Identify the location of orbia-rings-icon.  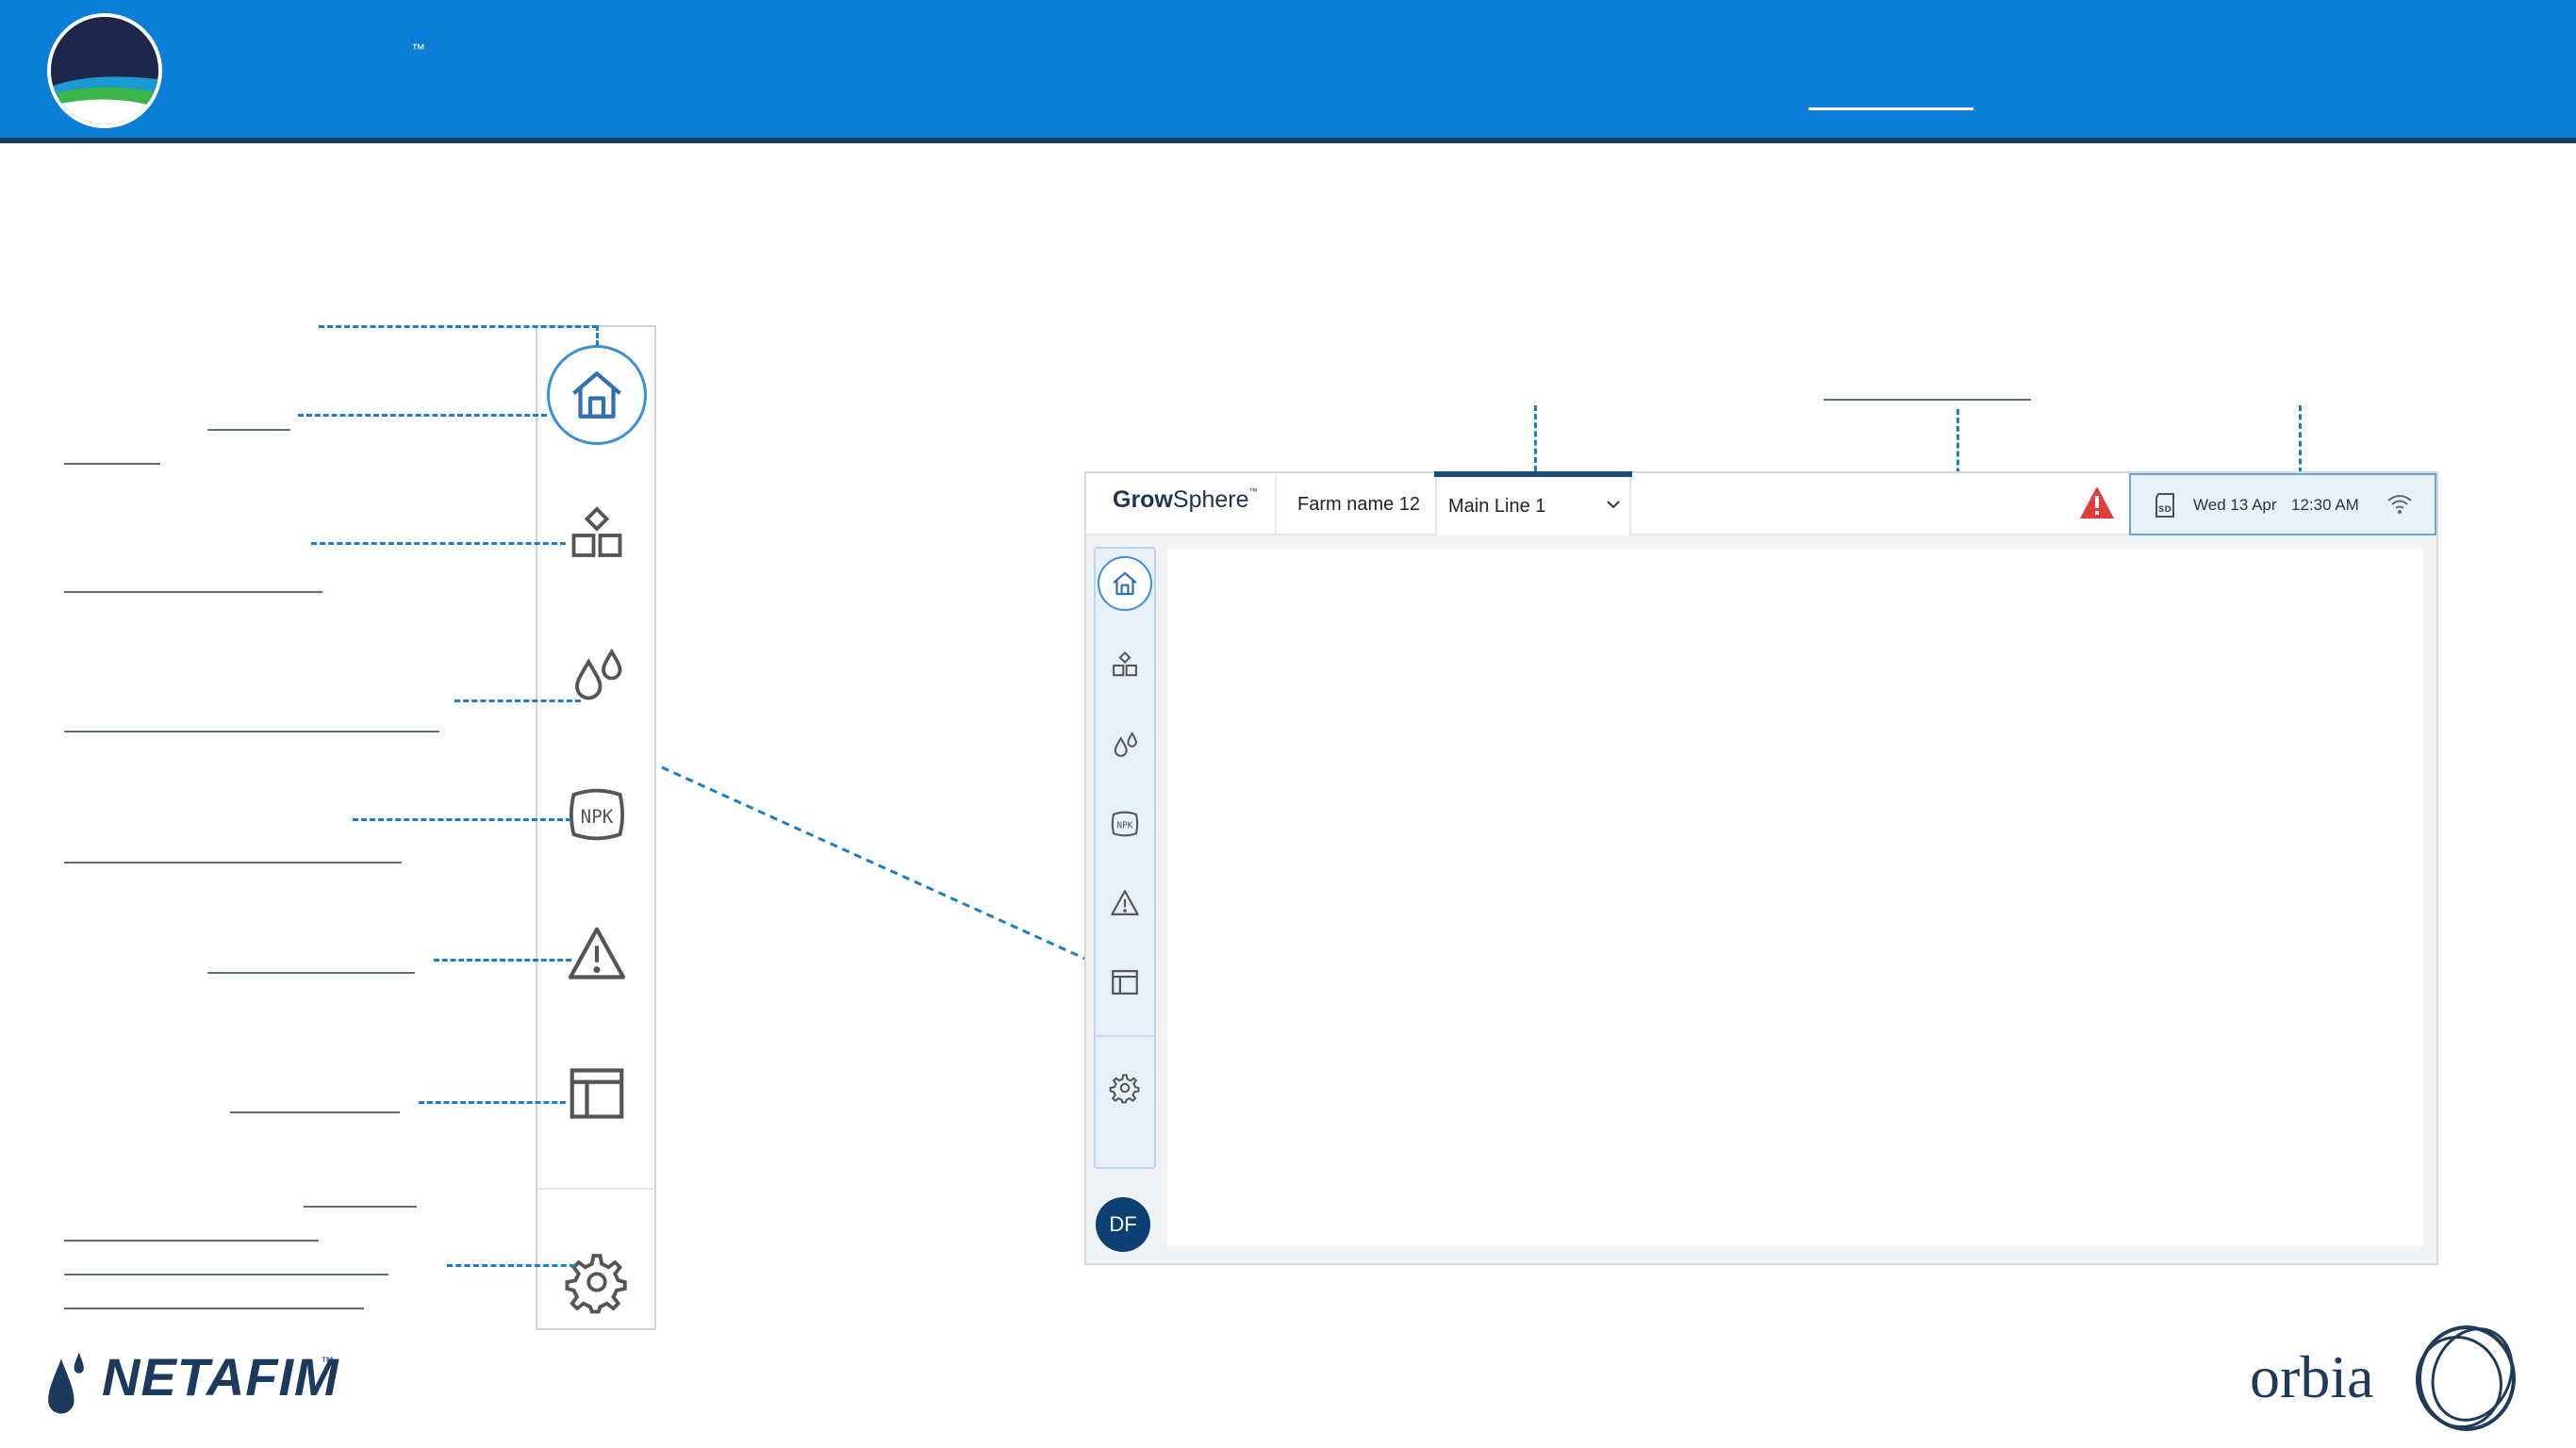
(2466, 1378).